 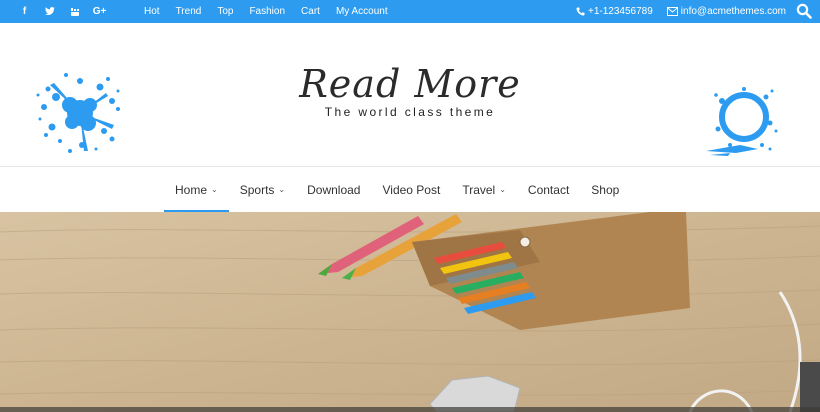 What do you see at coordinates (152, 11) in the screenshot?
I see `top-link-hot: Hot` at bounding box center [152, 11].